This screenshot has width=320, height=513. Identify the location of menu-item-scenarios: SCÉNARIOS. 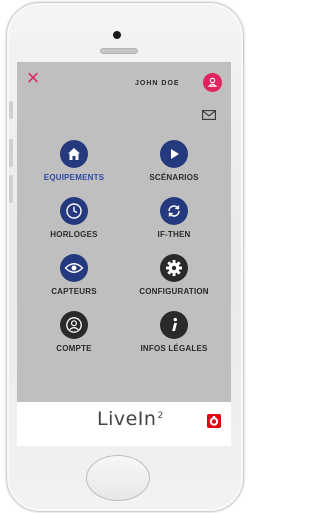
(174, 161).